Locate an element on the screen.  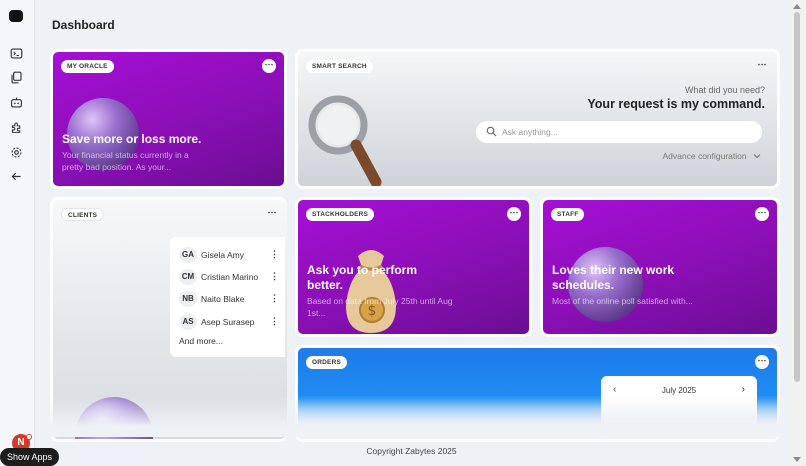
staff-chip: STAFF is located at coordinates (568, 214).